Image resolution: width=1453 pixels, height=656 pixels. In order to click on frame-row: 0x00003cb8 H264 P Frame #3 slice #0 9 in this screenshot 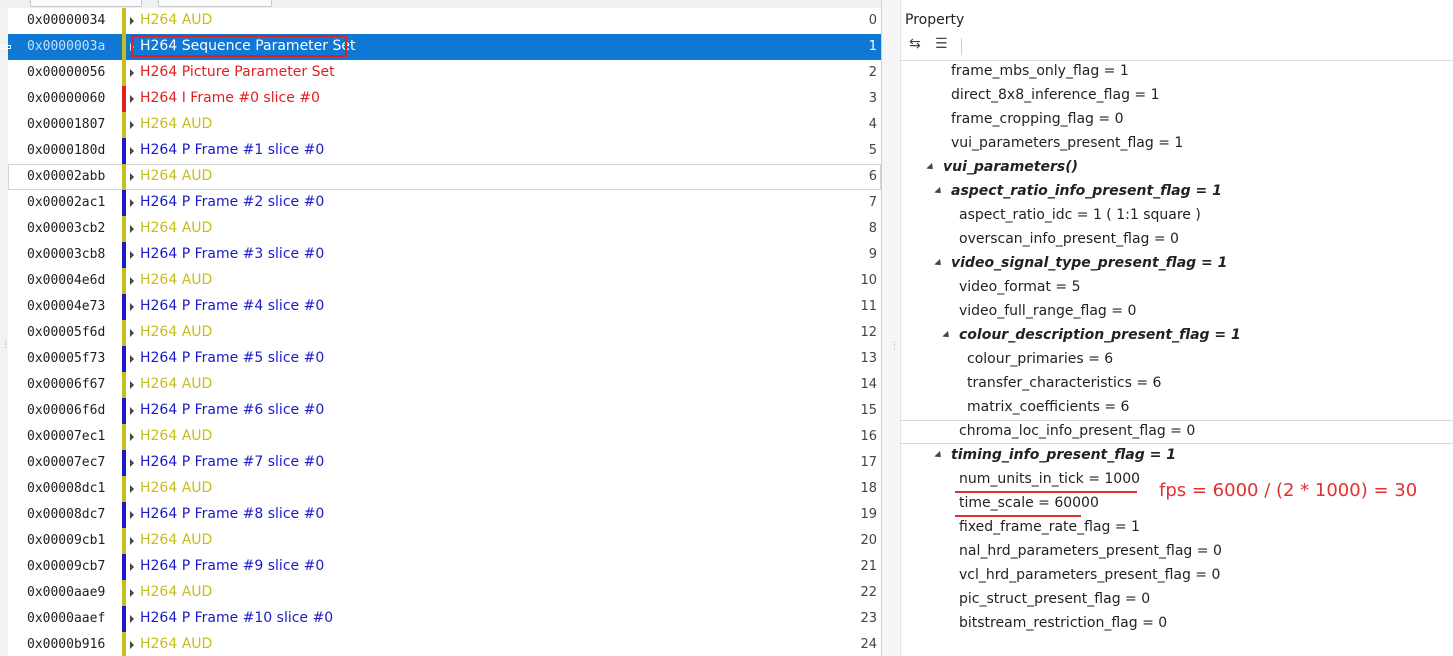, I will do `click(444, 255)`.